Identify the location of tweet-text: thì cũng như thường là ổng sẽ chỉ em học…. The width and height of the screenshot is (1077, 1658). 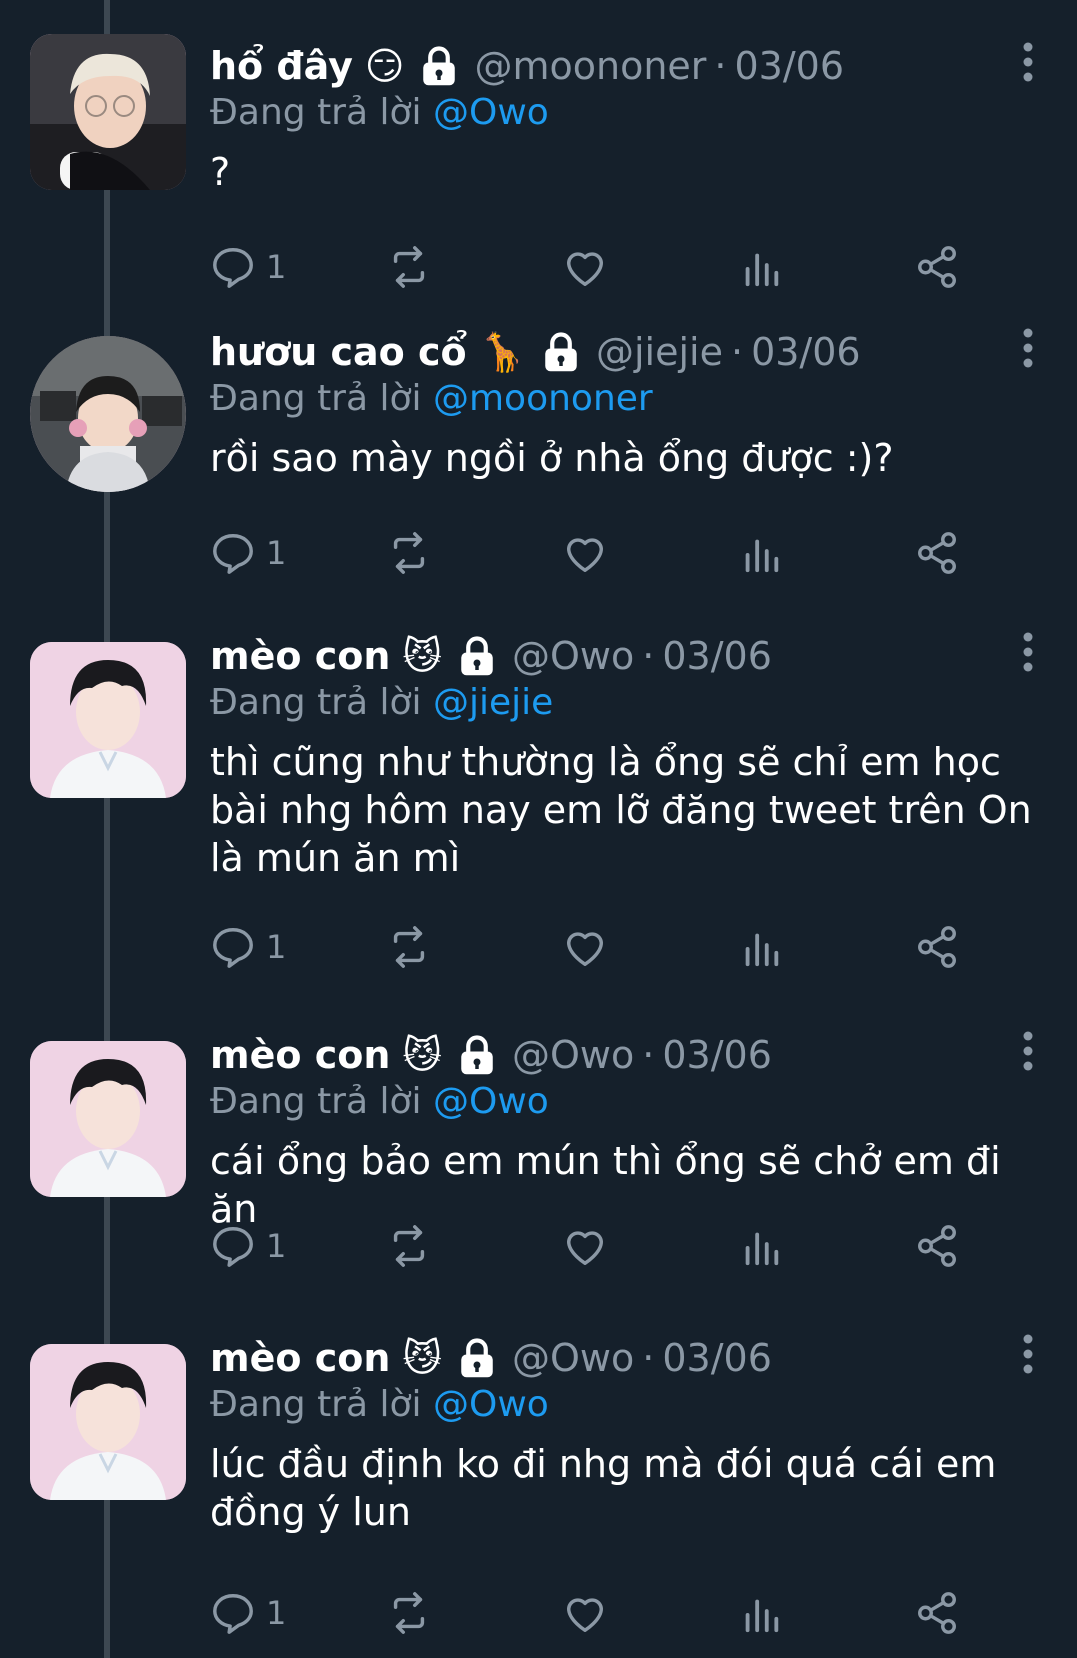
(621, 810).